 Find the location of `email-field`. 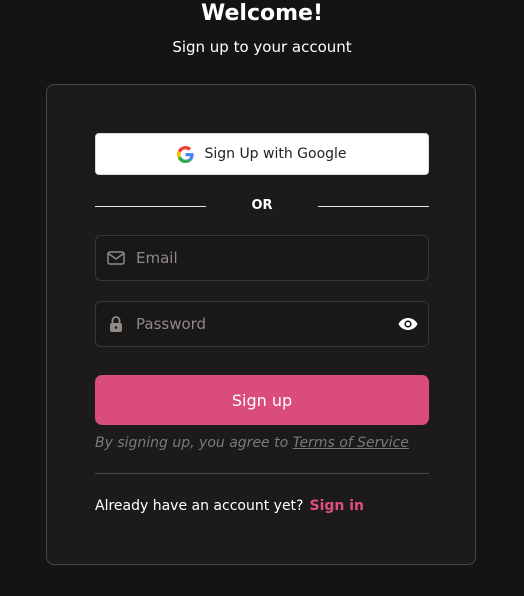

email-field is located at coordinates (262, 258).